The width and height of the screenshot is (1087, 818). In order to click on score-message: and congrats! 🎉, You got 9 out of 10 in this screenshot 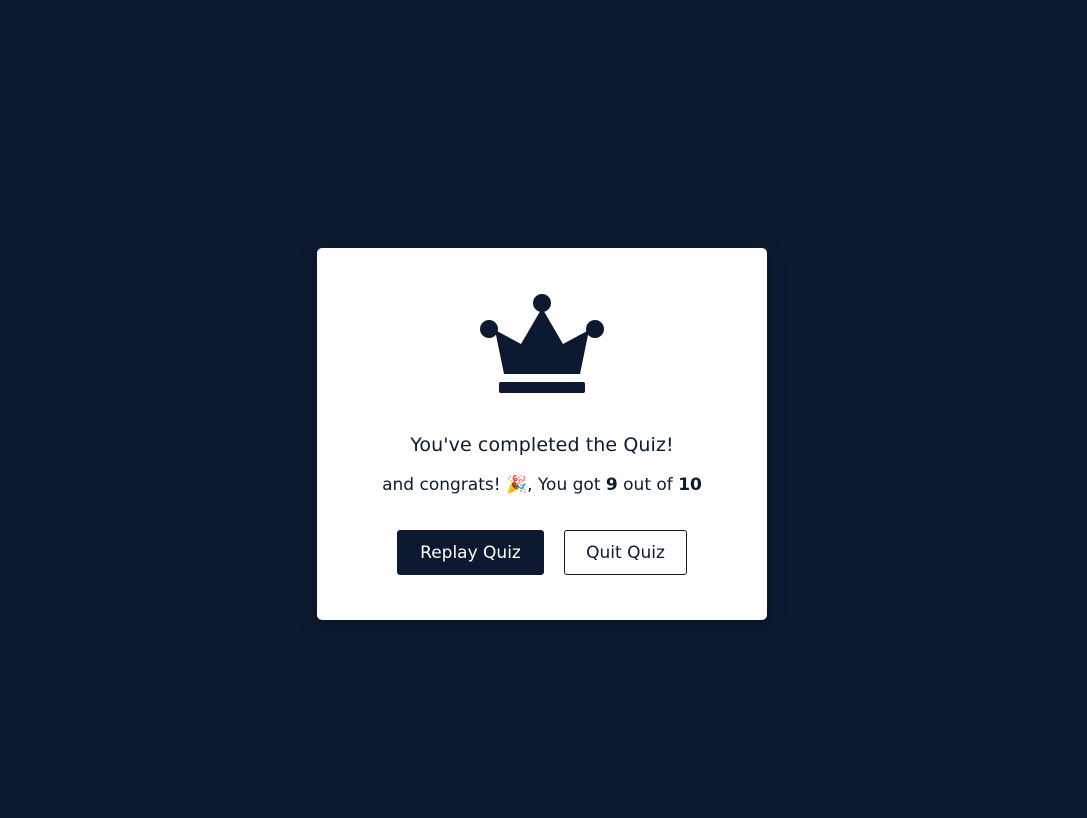, I will do `click(542, 485)`.